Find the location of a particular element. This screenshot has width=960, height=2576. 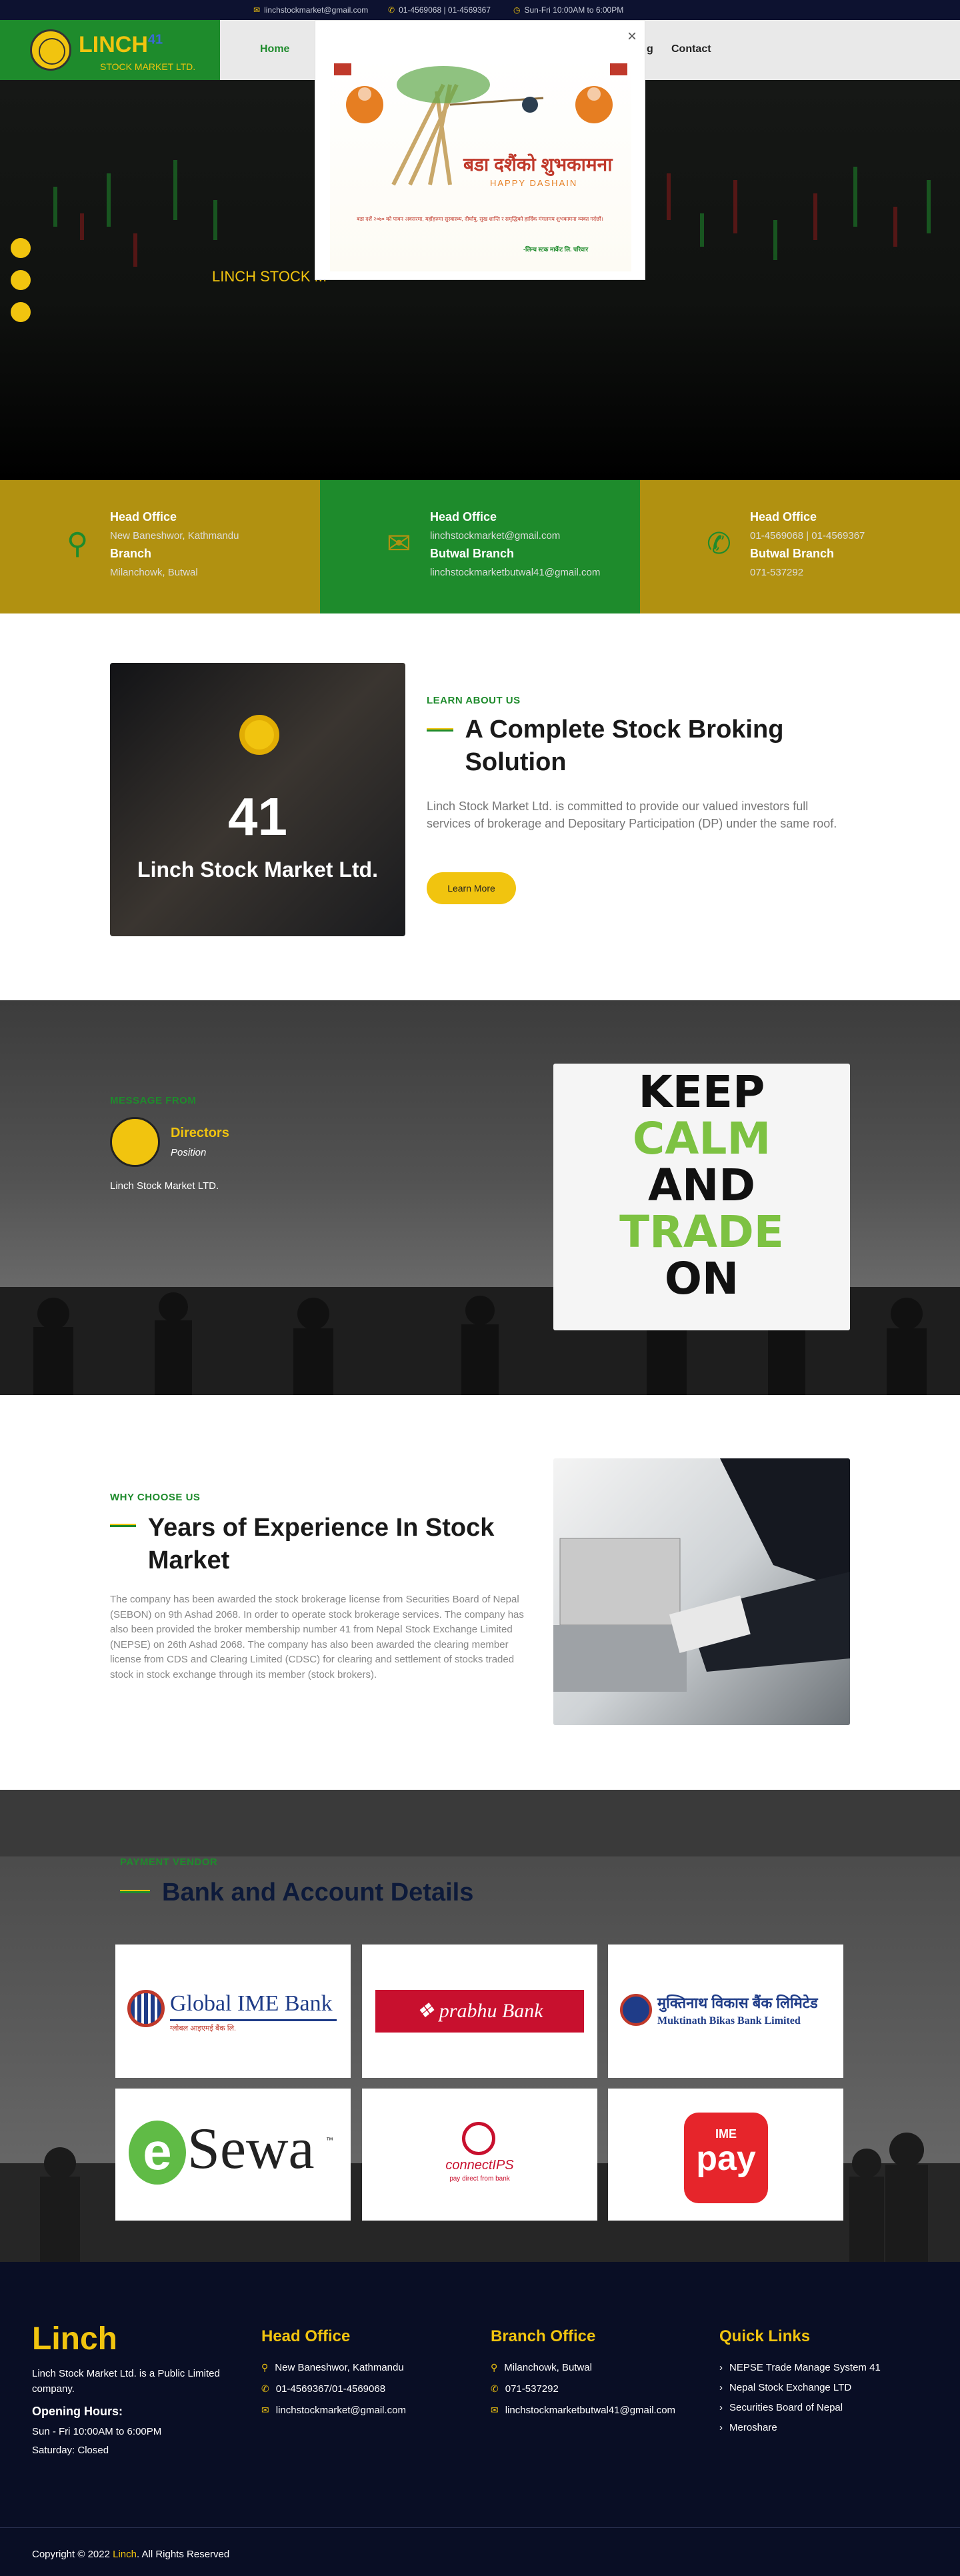

why-heading: Years of Experience In Stock Market is located at coordinates (321, 1544).